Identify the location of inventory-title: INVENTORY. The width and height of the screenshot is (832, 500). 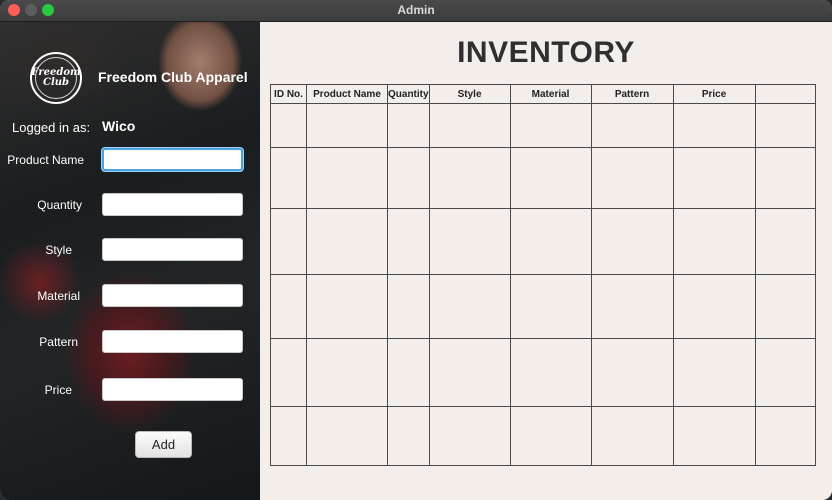
(546, 52).